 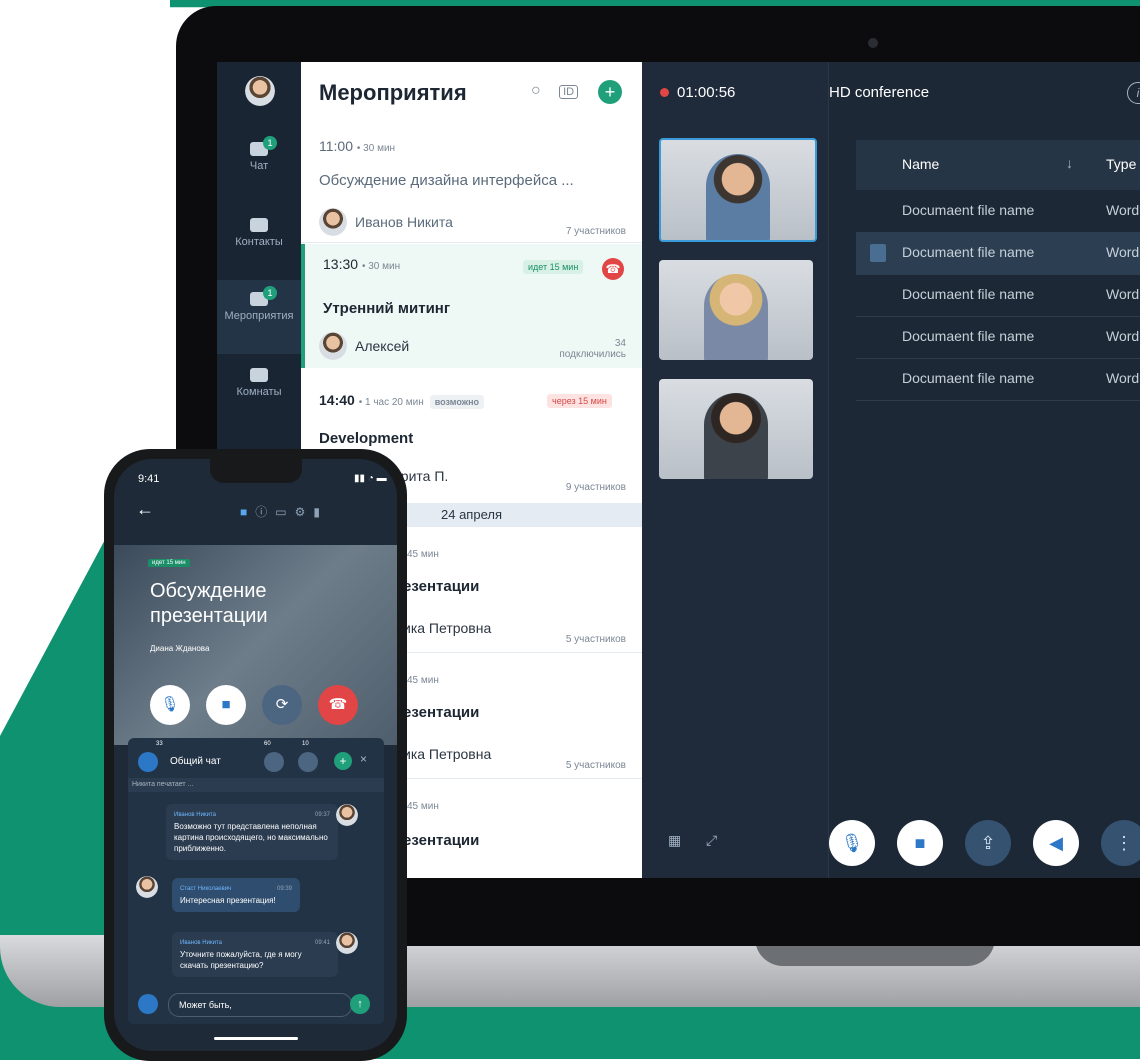 What do you see at coordinates (711, 840) in the screenshot?
I see `fullscreen-icon: ⤢` at bounding box center [711, 840].